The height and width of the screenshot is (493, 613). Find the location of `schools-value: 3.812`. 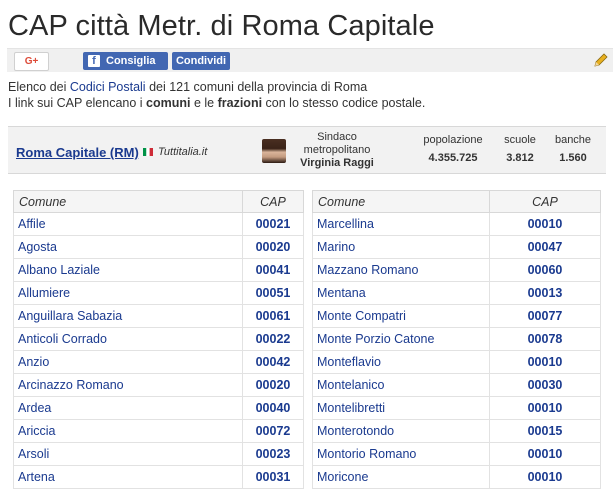

schools-value: 3.812 is located at coordinates (520, 158).